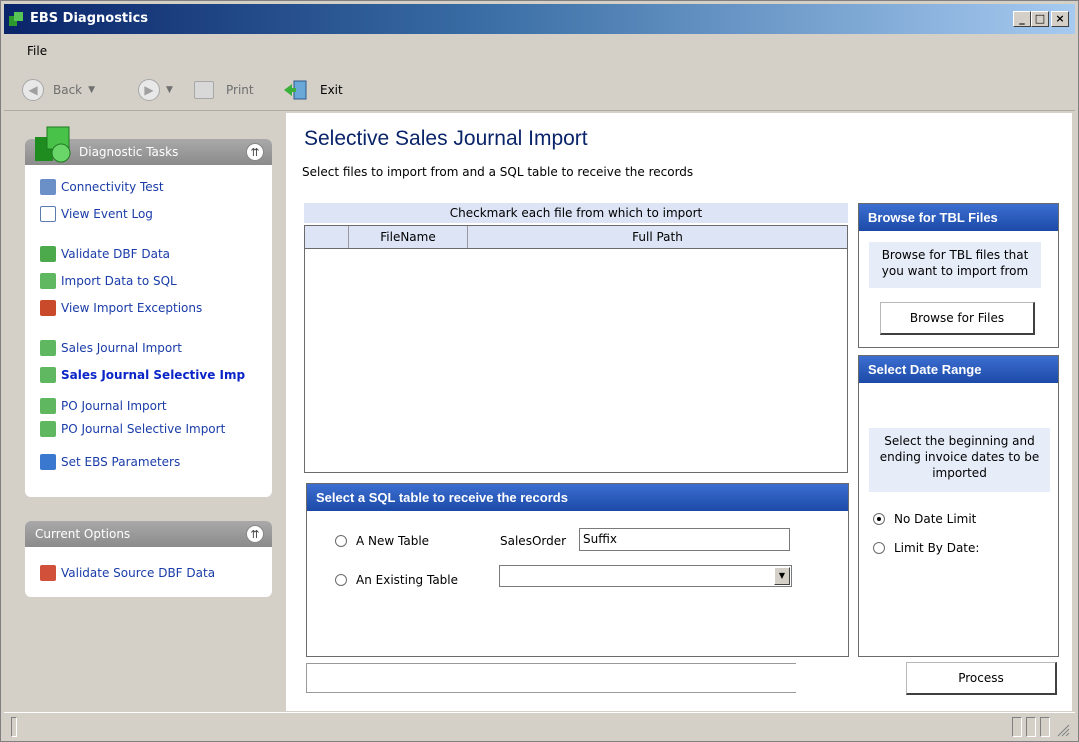 This screenshot has height=742, width=1079. I want to click on task-view-event-log: View Event Log, so click(96, 214).